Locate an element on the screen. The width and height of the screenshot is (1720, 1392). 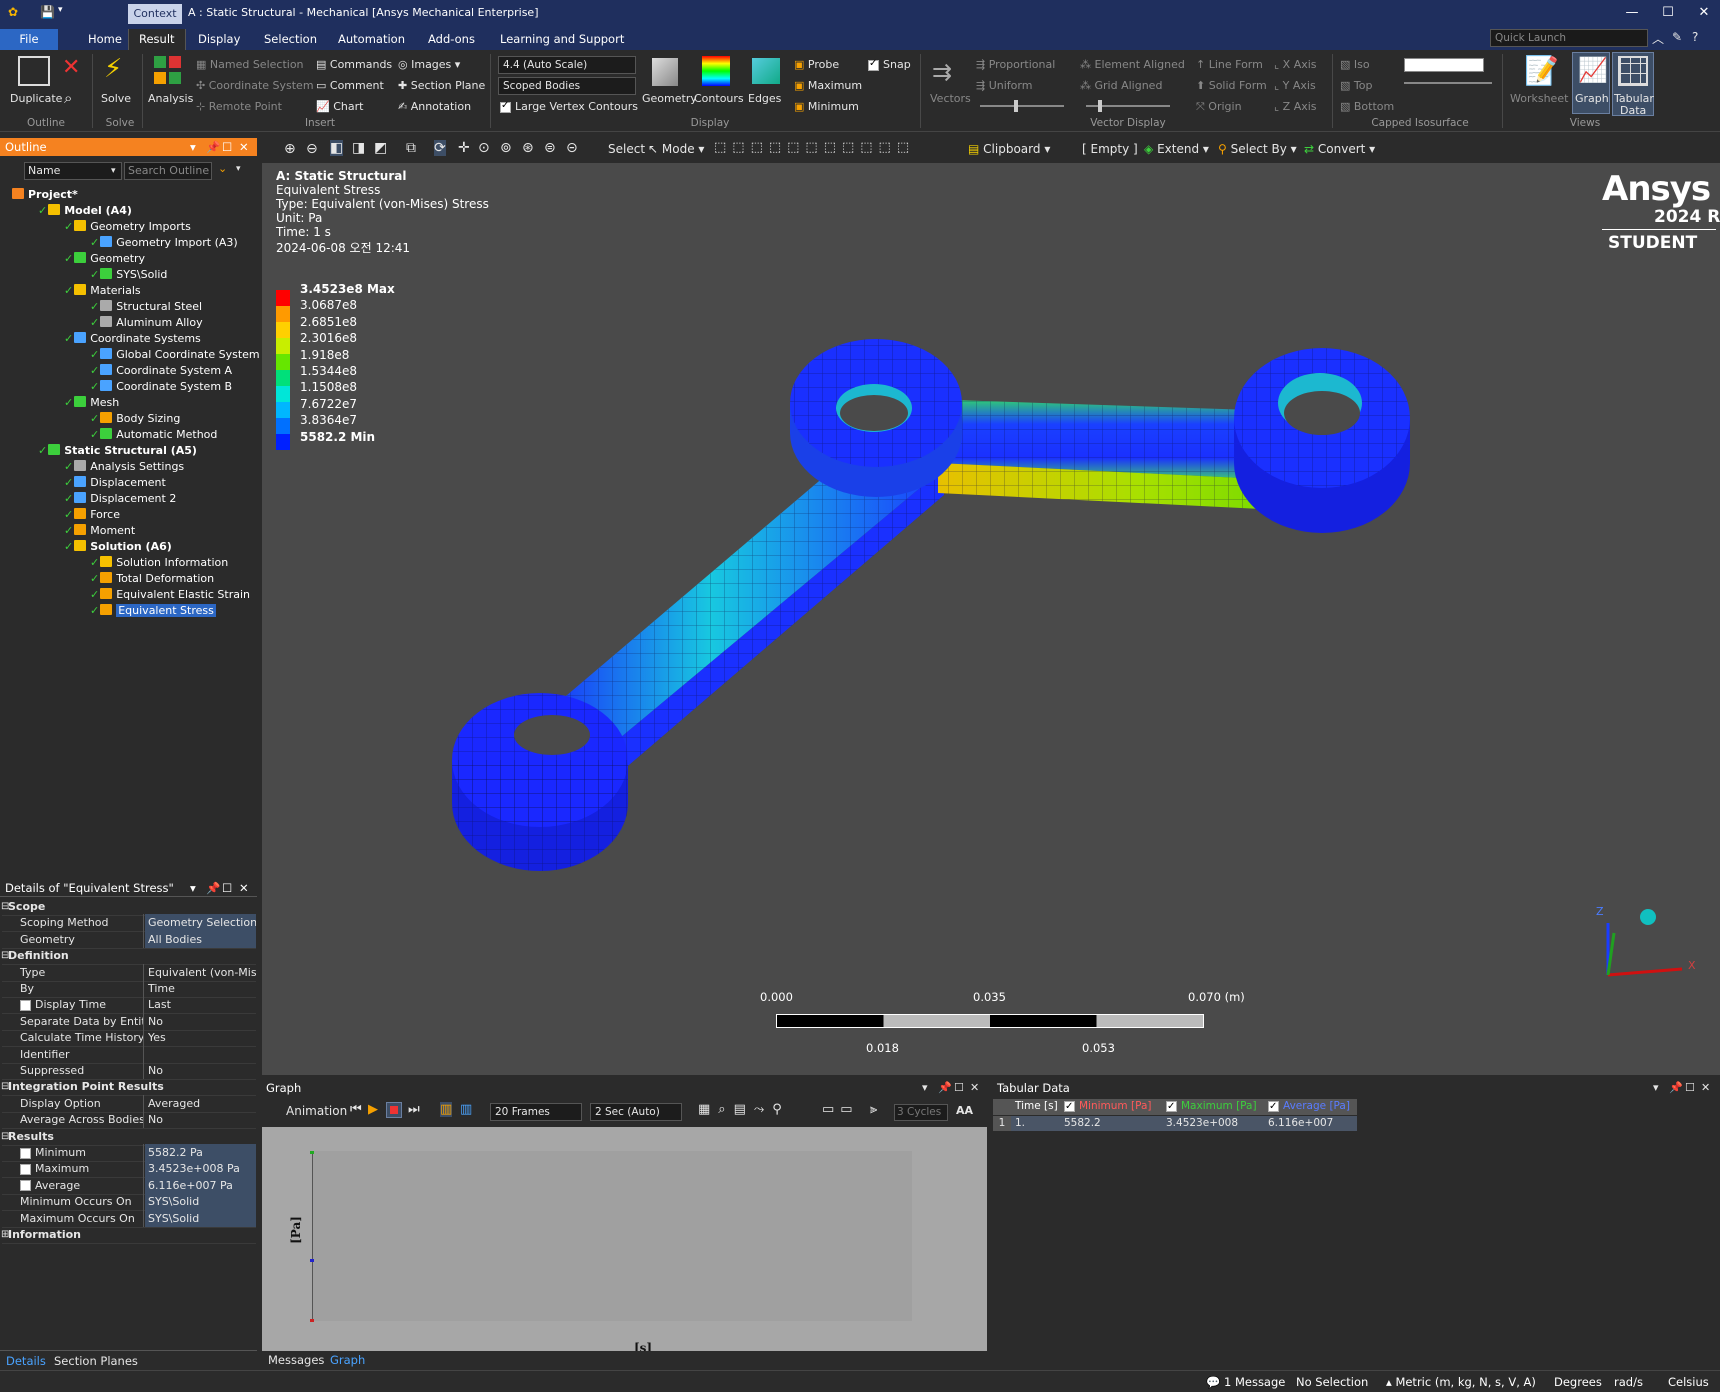
analysis-button: Analysis is located at coordinates (170, 98).